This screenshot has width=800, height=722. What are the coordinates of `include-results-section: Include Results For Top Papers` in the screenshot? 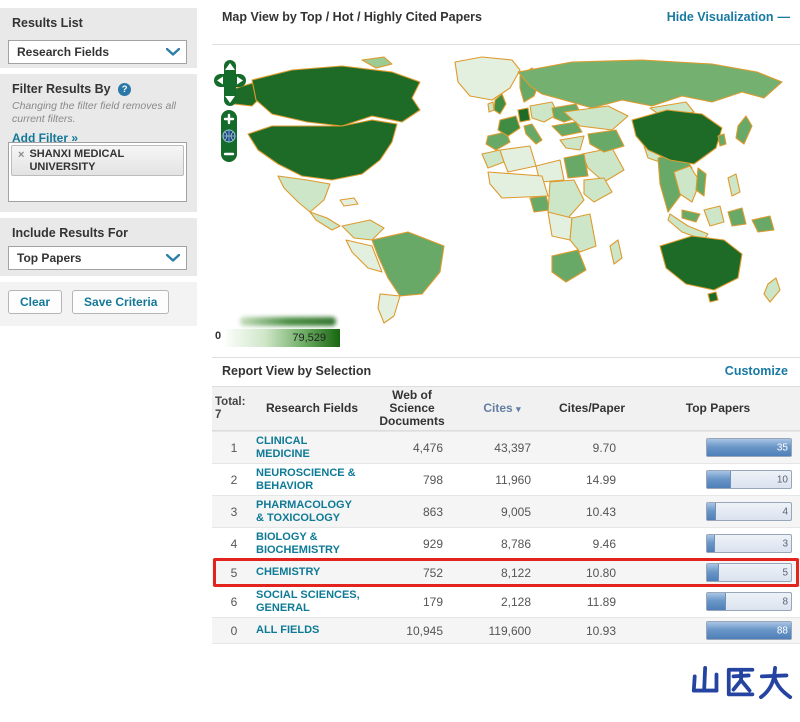 It's located at (98, 247).